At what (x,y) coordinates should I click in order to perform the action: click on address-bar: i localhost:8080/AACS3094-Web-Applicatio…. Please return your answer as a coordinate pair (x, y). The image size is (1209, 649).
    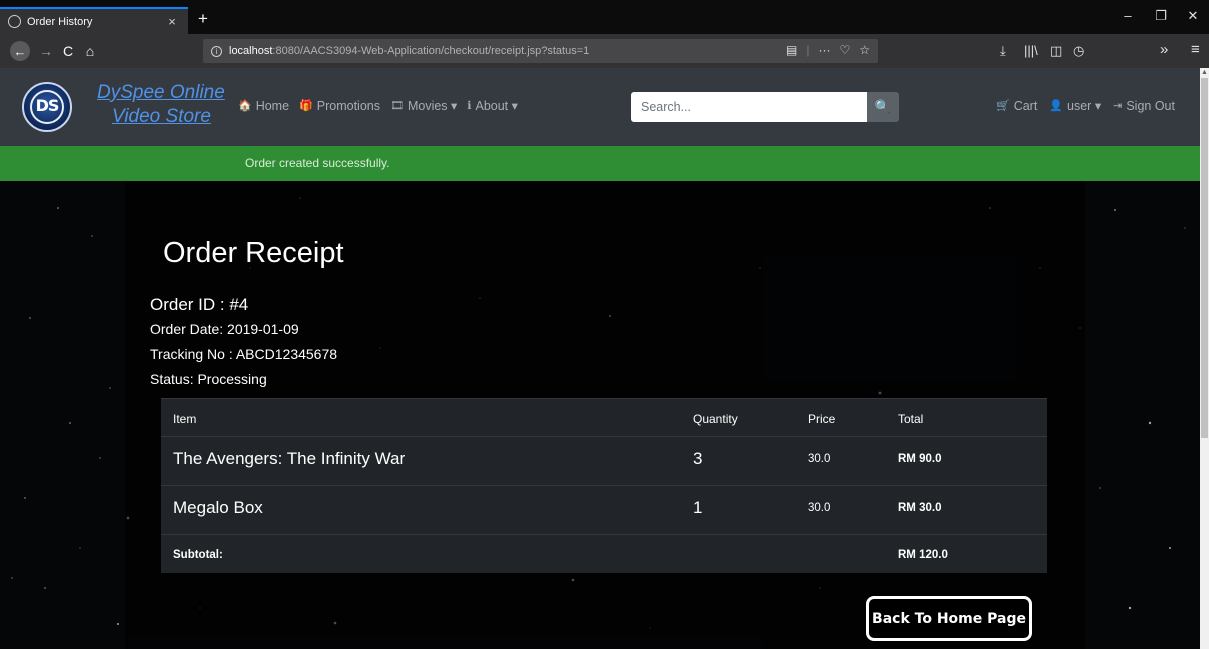
    Looking at the image, I should click on (540, 51).